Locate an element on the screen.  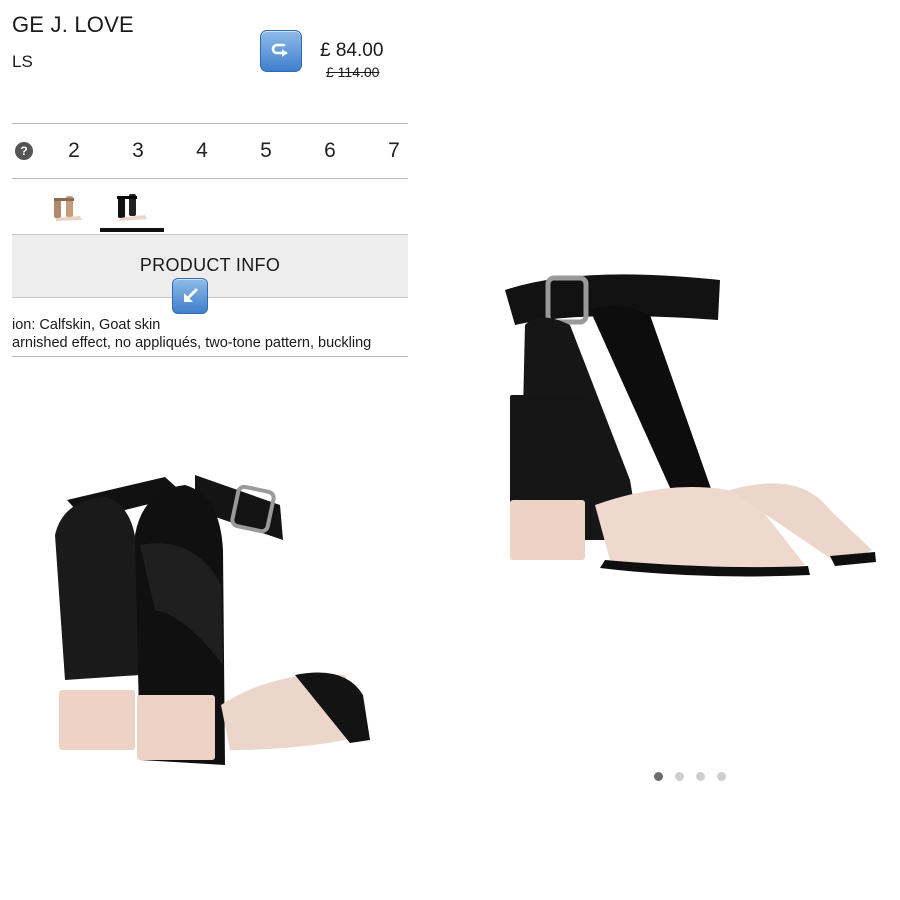
collapse-info-button is located at coordinates (190, 296).